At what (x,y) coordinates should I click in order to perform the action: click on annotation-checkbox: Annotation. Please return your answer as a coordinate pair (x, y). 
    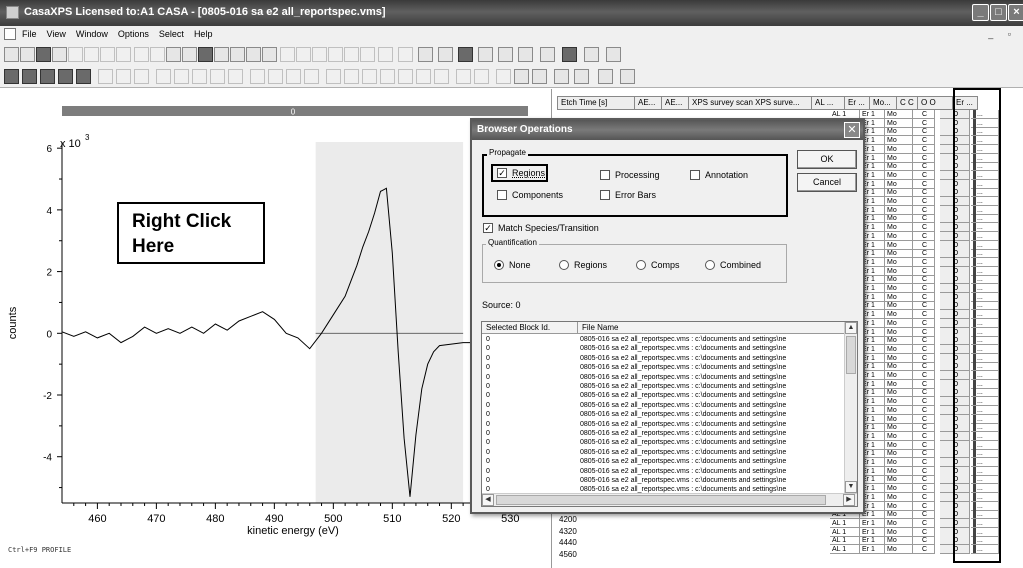
    Looking at the image, I should click on (719, 175).